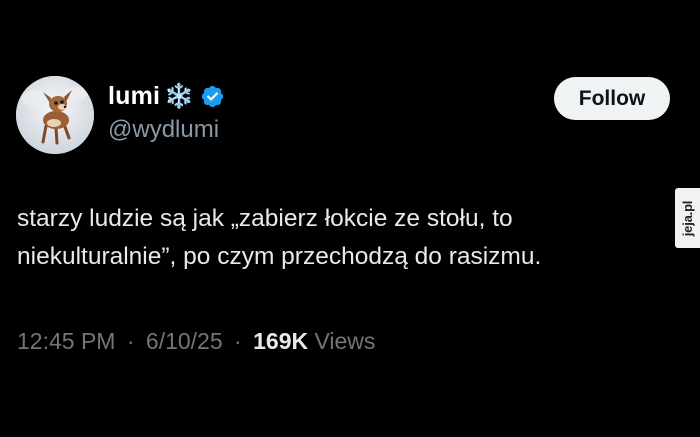  I want to click on avatar, so click(55, 115).